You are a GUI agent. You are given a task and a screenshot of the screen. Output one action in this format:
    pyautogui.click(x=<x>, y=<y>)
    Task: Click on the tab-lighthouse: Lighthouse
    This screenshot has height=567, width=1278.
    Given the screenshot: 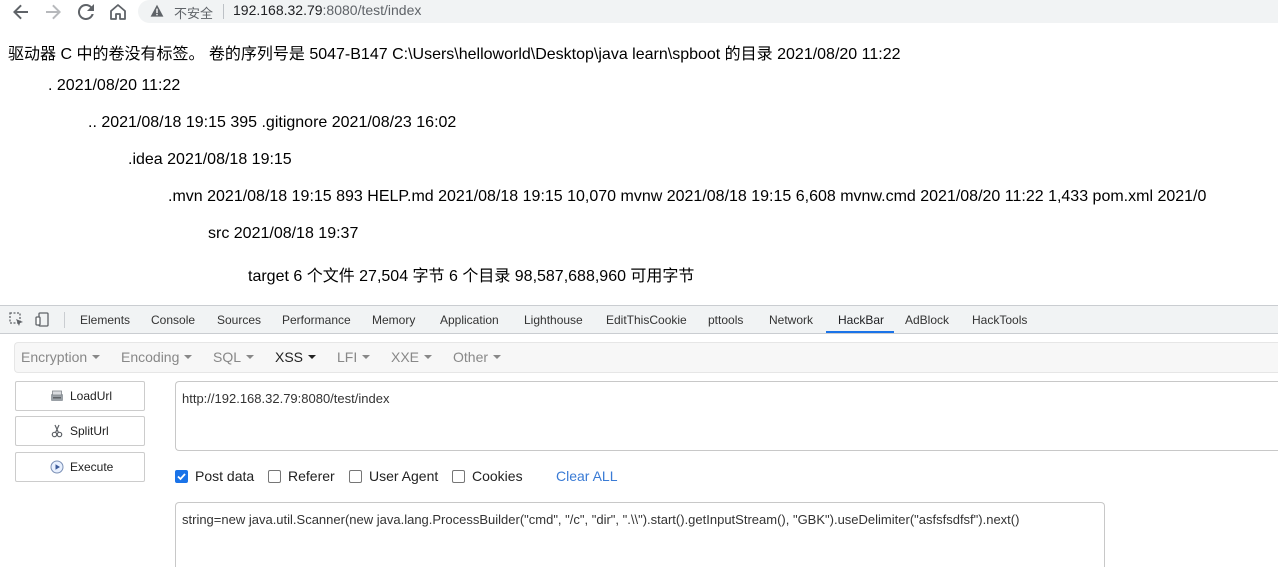 What is the action you would take?
    pyautogui.click(x=553, y=320)
    